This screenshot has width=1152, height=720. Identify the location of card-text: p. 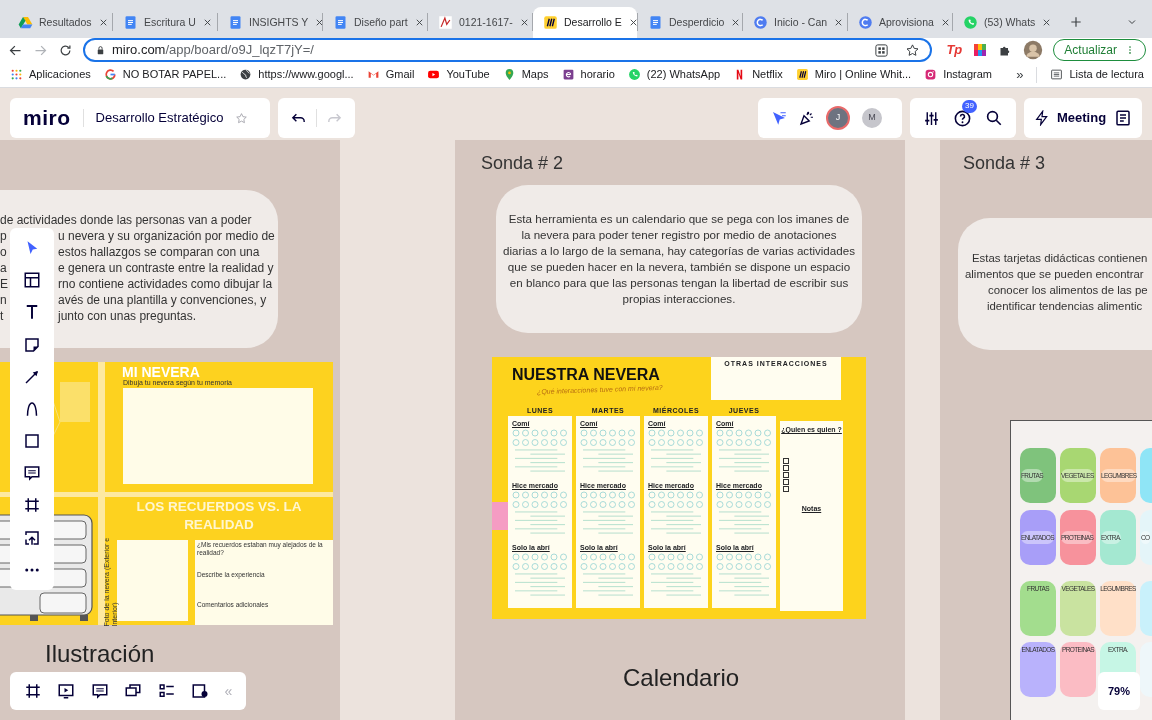
(3, 236).